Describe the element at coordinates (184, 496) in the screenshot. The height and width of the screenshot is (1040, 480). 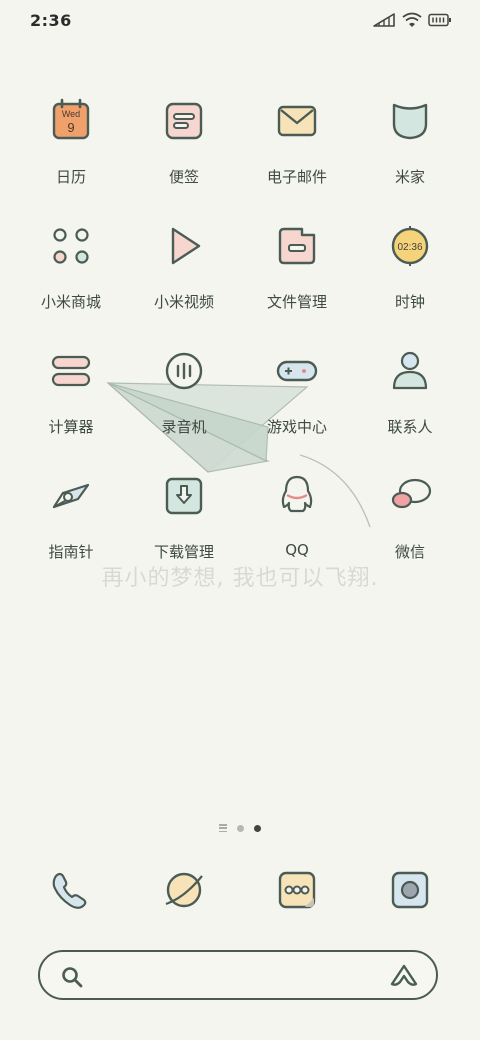
I see `download-icon` at that location.